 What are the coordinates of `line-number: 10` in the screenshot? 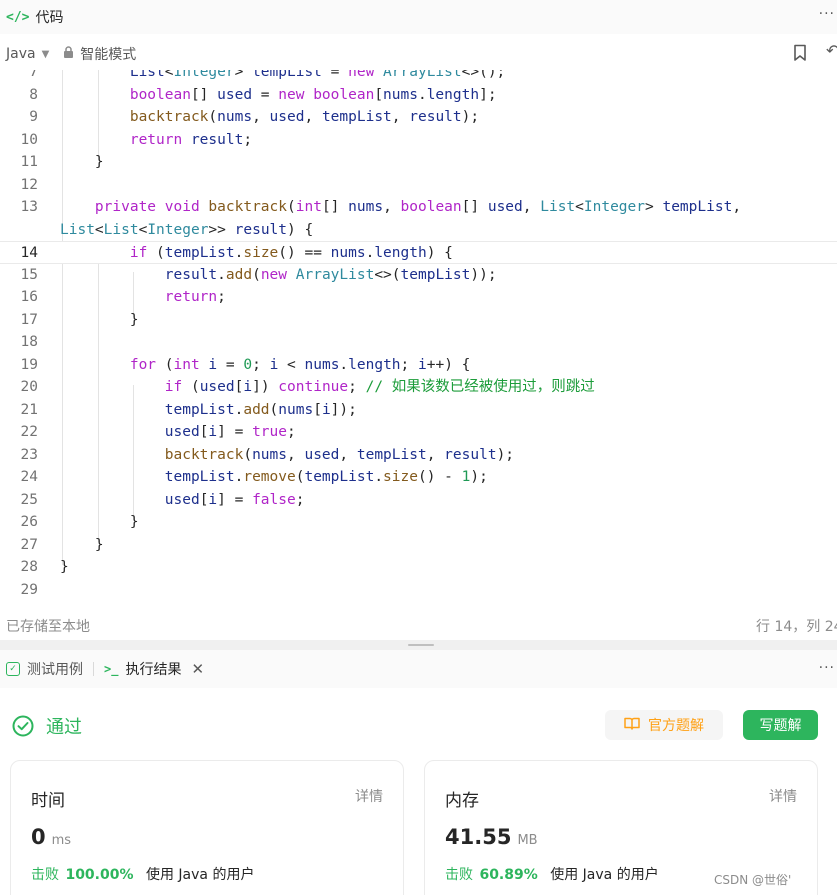 It's located at (29, 139).